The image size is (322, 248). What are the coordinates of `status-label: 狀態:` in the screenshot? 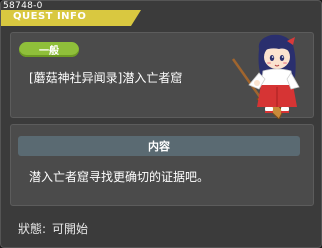 It's located at (32, 229).